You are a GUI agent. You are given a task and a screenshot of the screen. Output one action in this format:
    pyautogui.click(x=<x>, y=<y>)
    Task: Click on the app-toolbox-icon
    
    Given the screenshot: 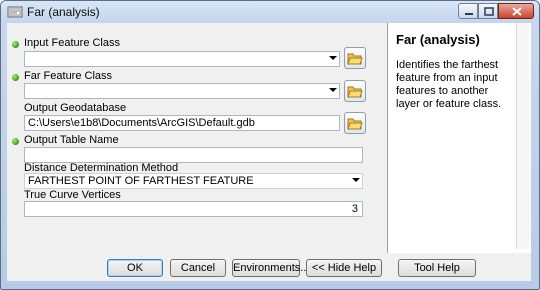 What is the action you would take?
    pyautogui.click(x=15, y=12)
    